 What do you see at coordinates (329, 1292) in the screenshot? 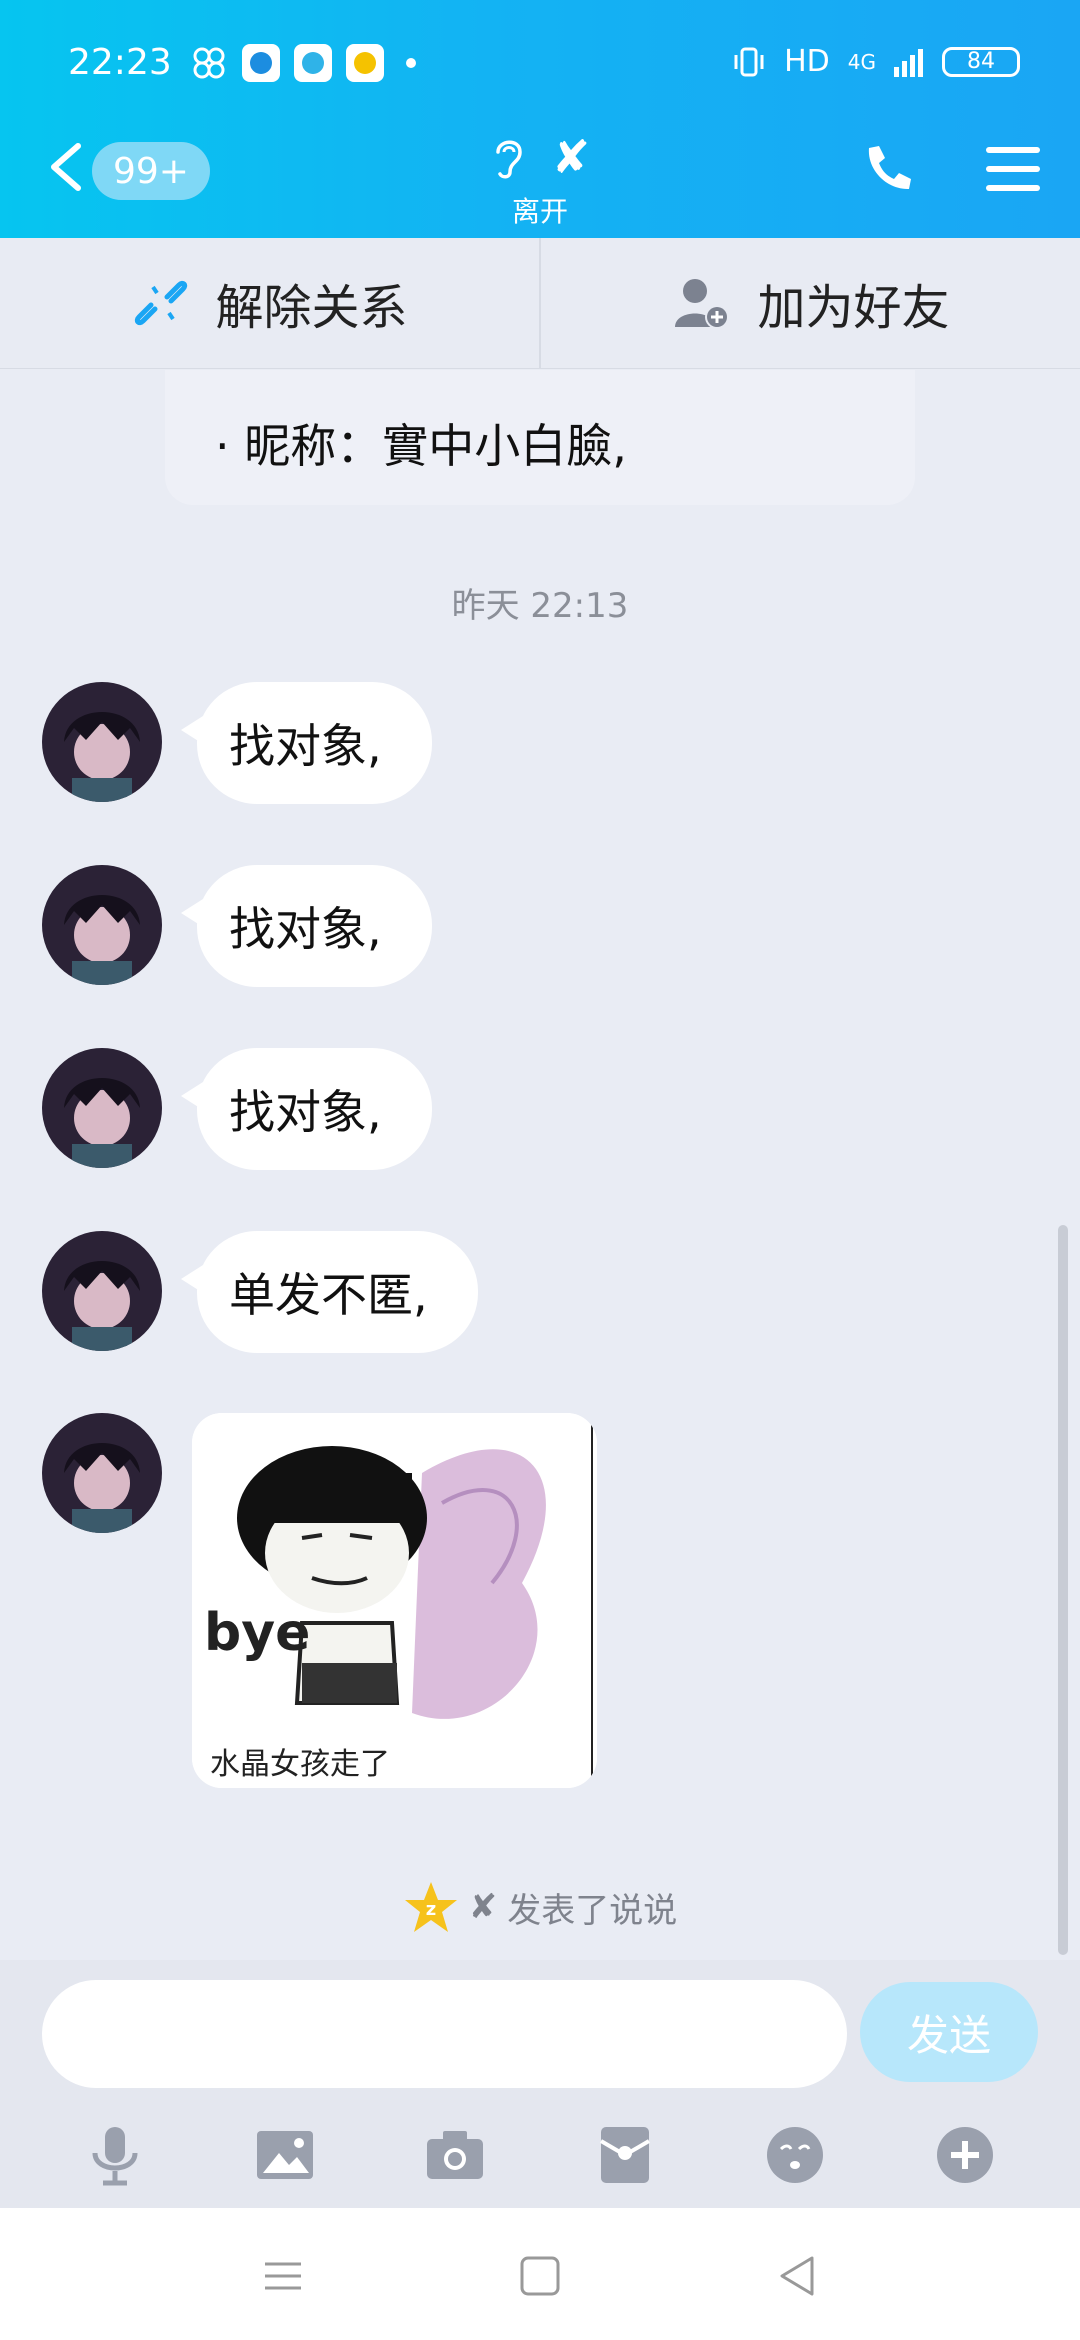
I see `message-bubble: 单发不匿,` at bounding box center [329, 1292].